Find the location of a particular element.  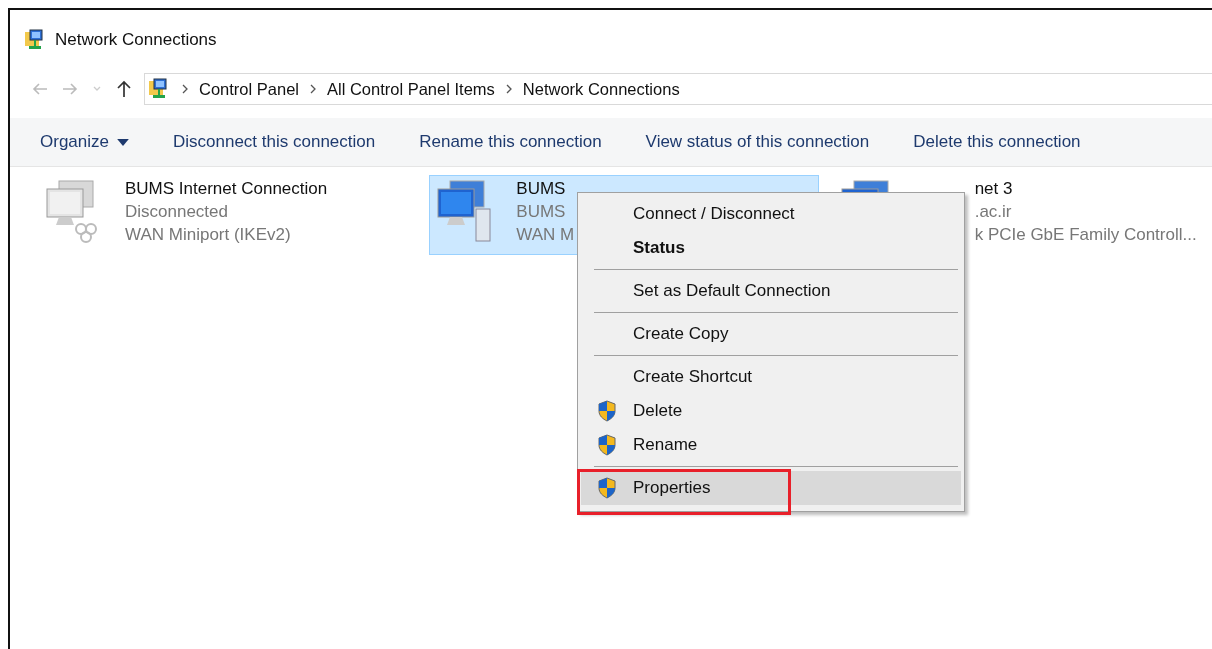

connection-name: net 3 is located at coordinates (994, 189).